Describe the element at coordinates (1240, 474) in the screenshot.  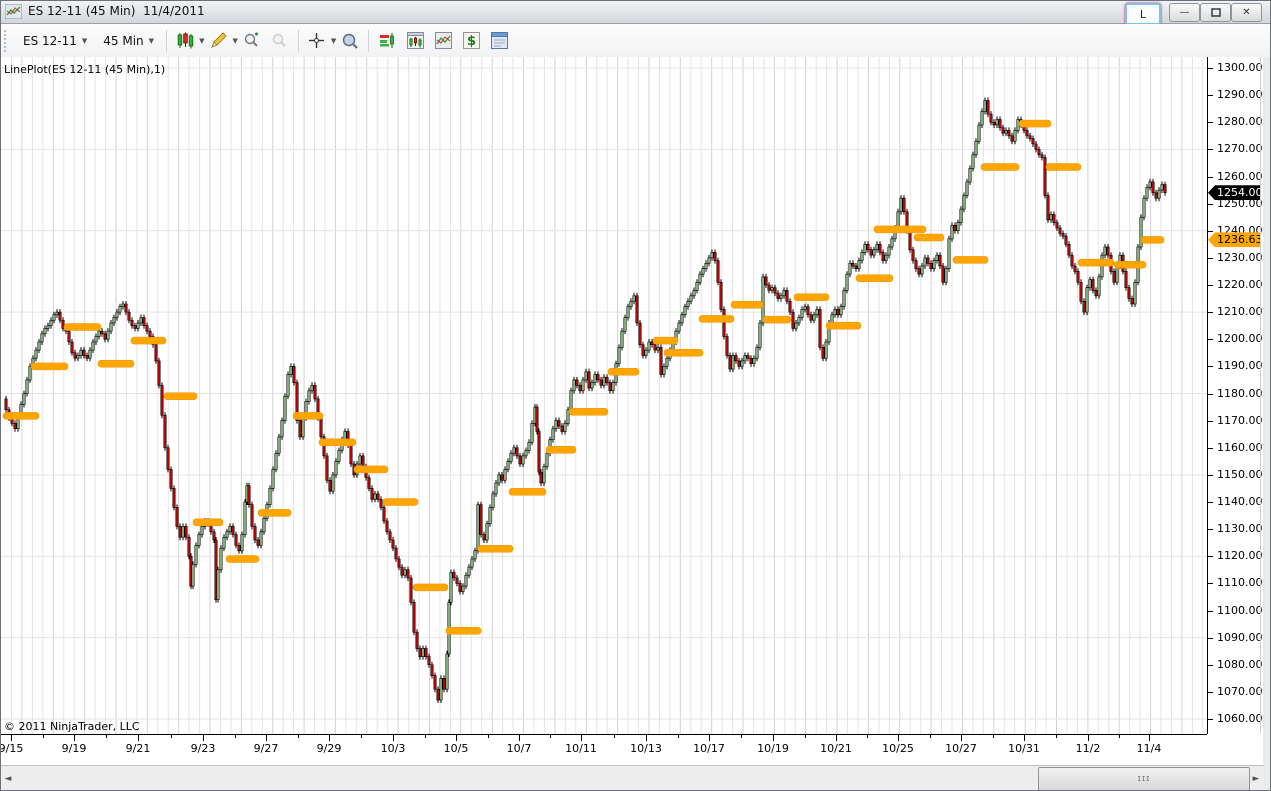
I see `price-tick-label: 1150.00` at that location.